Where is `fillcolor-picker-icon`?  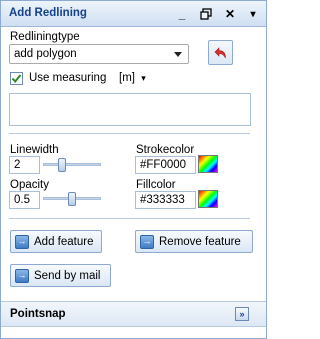 fillcolor-picker-icon is located at coordinates (208, 199).